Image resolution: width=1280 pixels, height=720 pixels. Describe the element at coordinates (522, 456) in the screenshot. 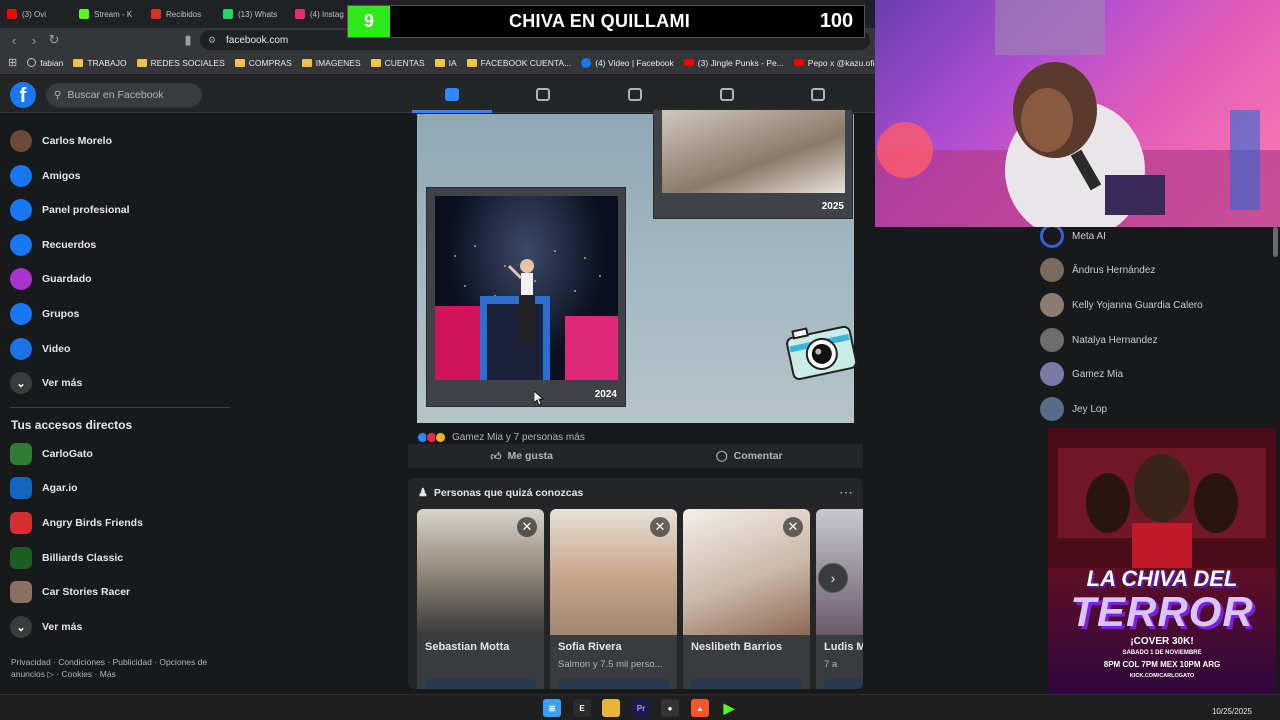

I see `like-button: 👍︎ Me gusta` at that location.